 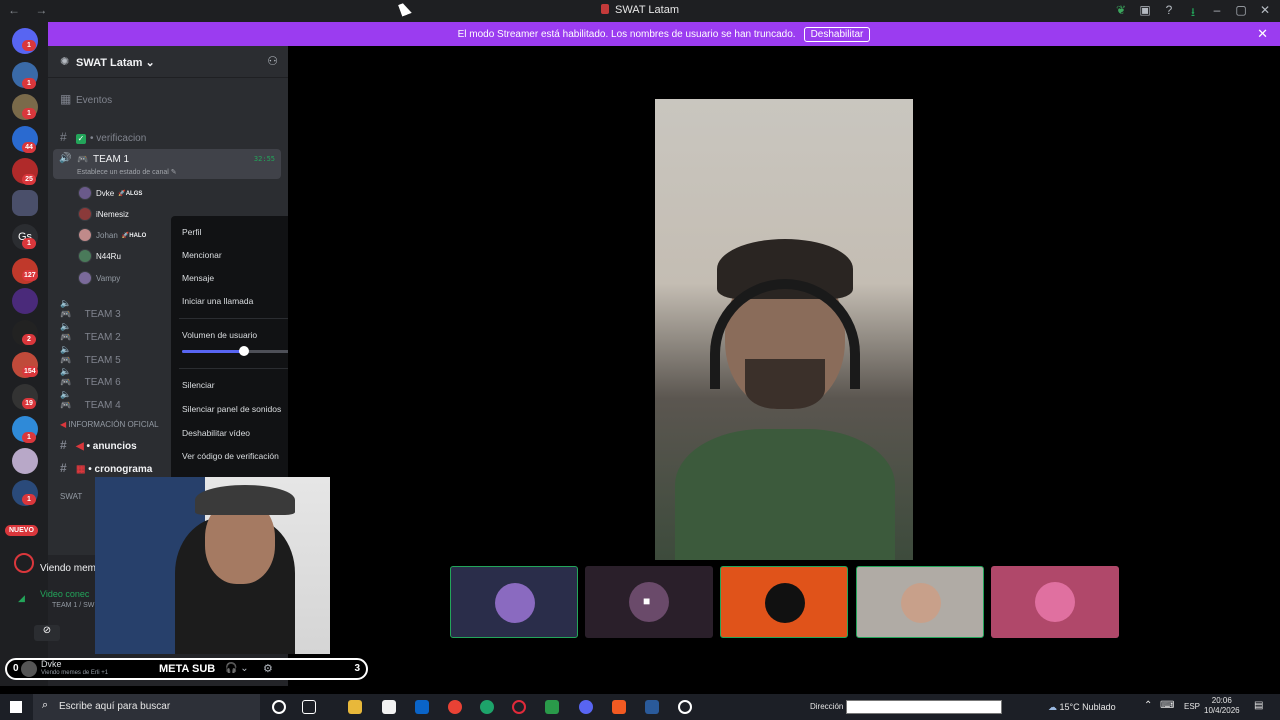 What do you see at coordinates (268, 668) in the screenshot?
I see `gear-icon: ⚙` at bounding box center [268, 668].